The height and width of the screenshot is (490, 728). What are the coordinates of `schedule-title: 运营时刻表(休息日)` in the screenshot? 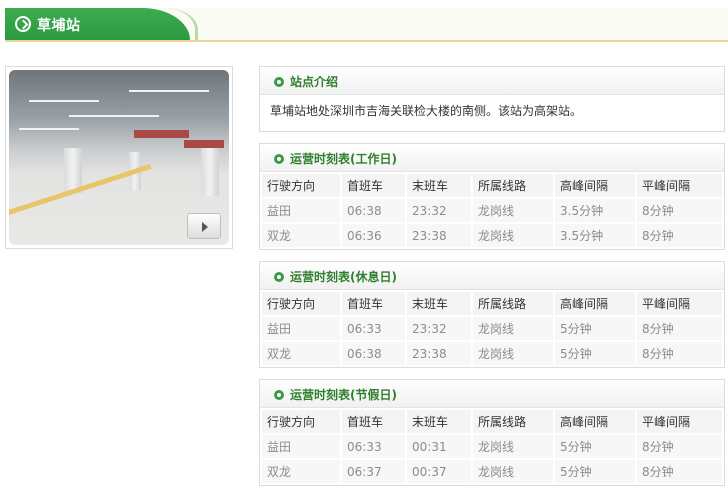 It's located at (343, 277).